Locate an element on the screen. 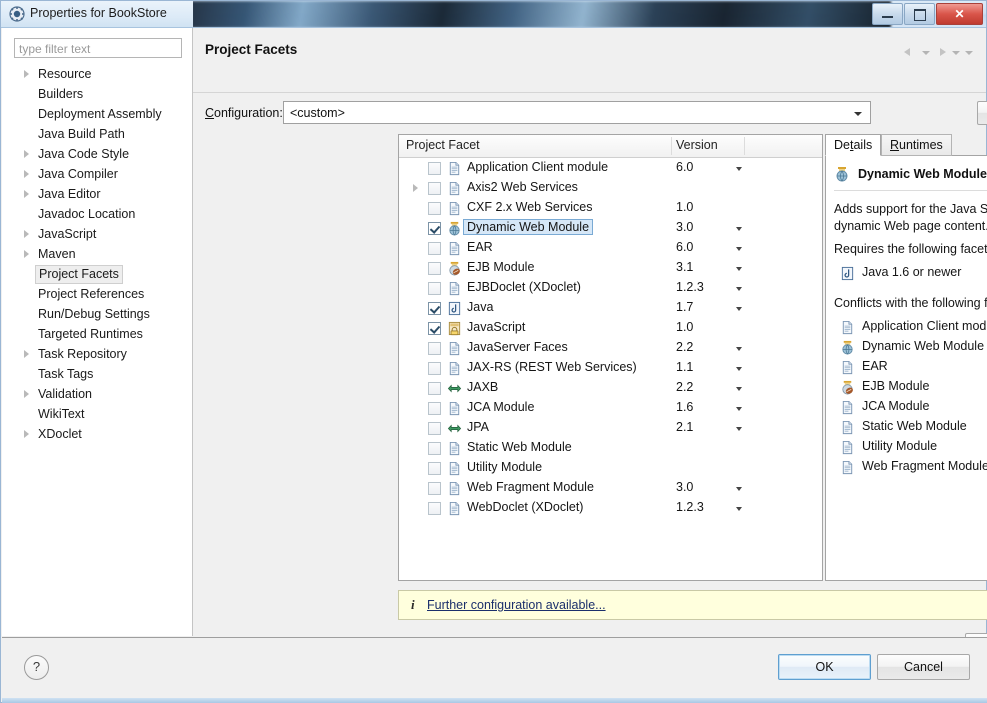  table-row: Application Client module 6.0 is located at coordinates (610, 168).